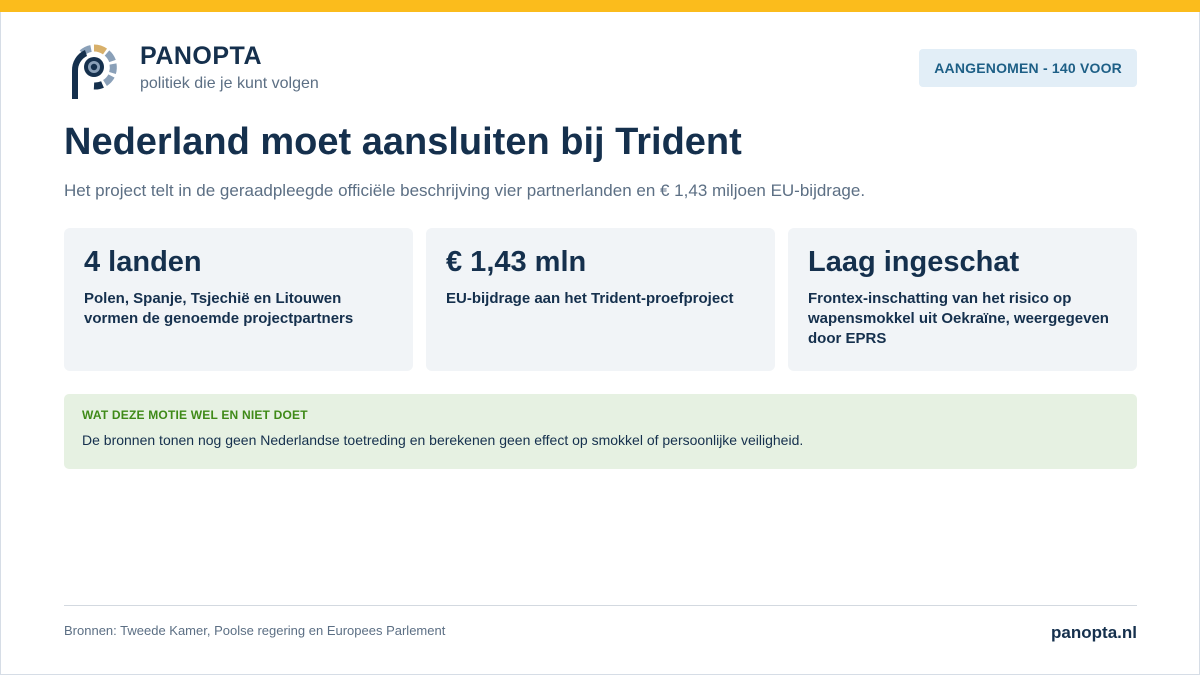  What do you see at coordinates (600, 6) in the screenshot?
I see `accent-bar` at bounding box center [600, 6].